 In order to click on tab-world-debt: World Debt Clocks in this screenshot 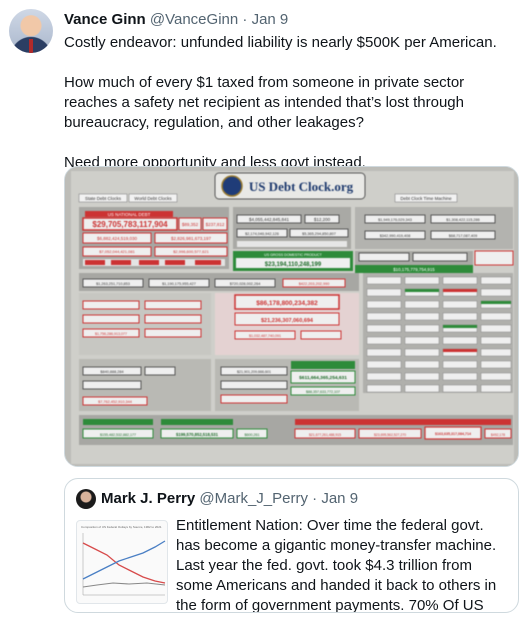, I will do `click(153, 198)`.